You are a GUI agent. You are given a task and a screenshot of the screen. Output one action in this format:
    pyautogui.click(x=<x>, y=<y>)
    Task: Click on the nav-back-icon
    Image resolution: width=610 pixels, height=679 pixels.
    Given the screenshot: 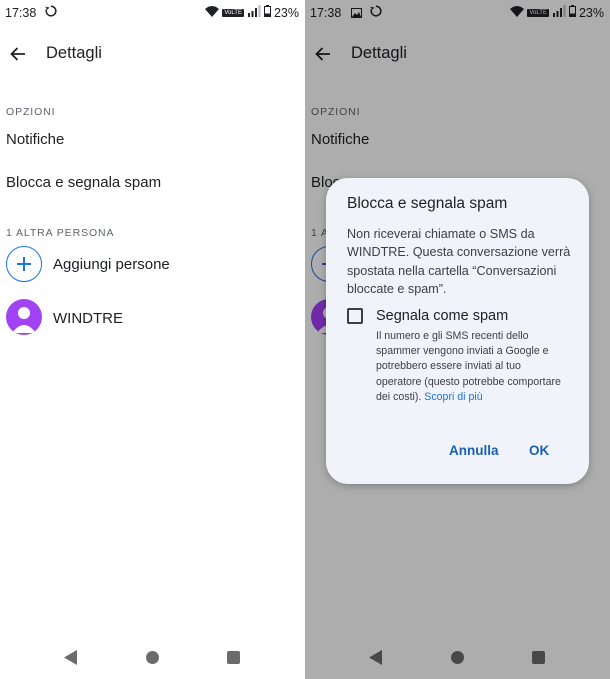 What is the action you would take?
    pyautogui.click(x=71, y=660)
    